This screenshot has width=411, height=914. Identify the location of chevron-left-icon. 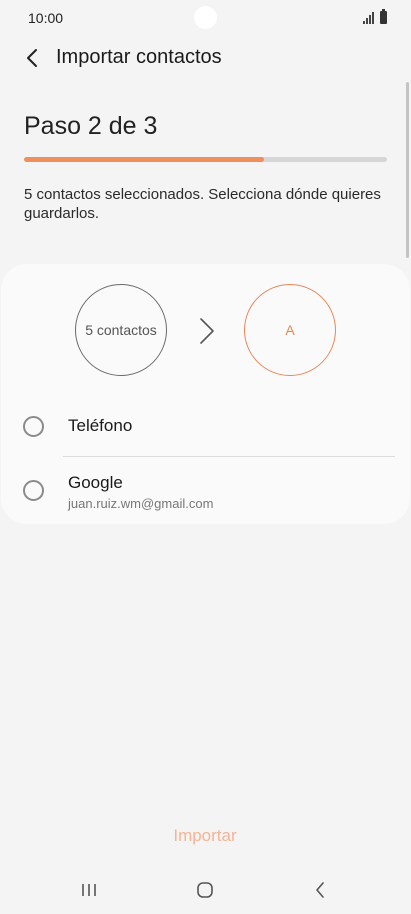
(32, 58).